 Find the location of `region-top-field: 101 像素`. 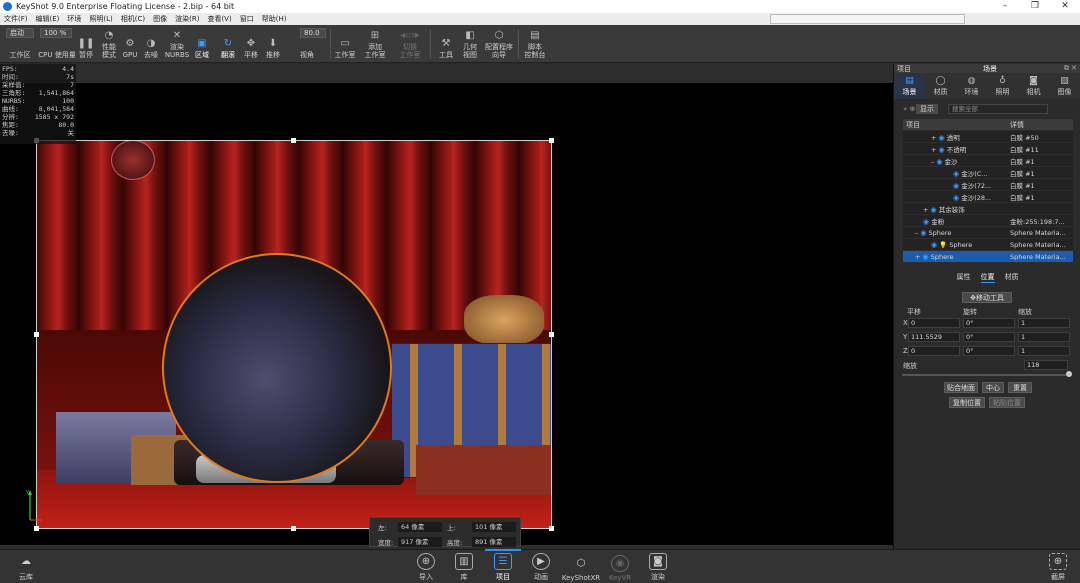

region-top-field: 101 像素 is located at coordinates (494, 526).